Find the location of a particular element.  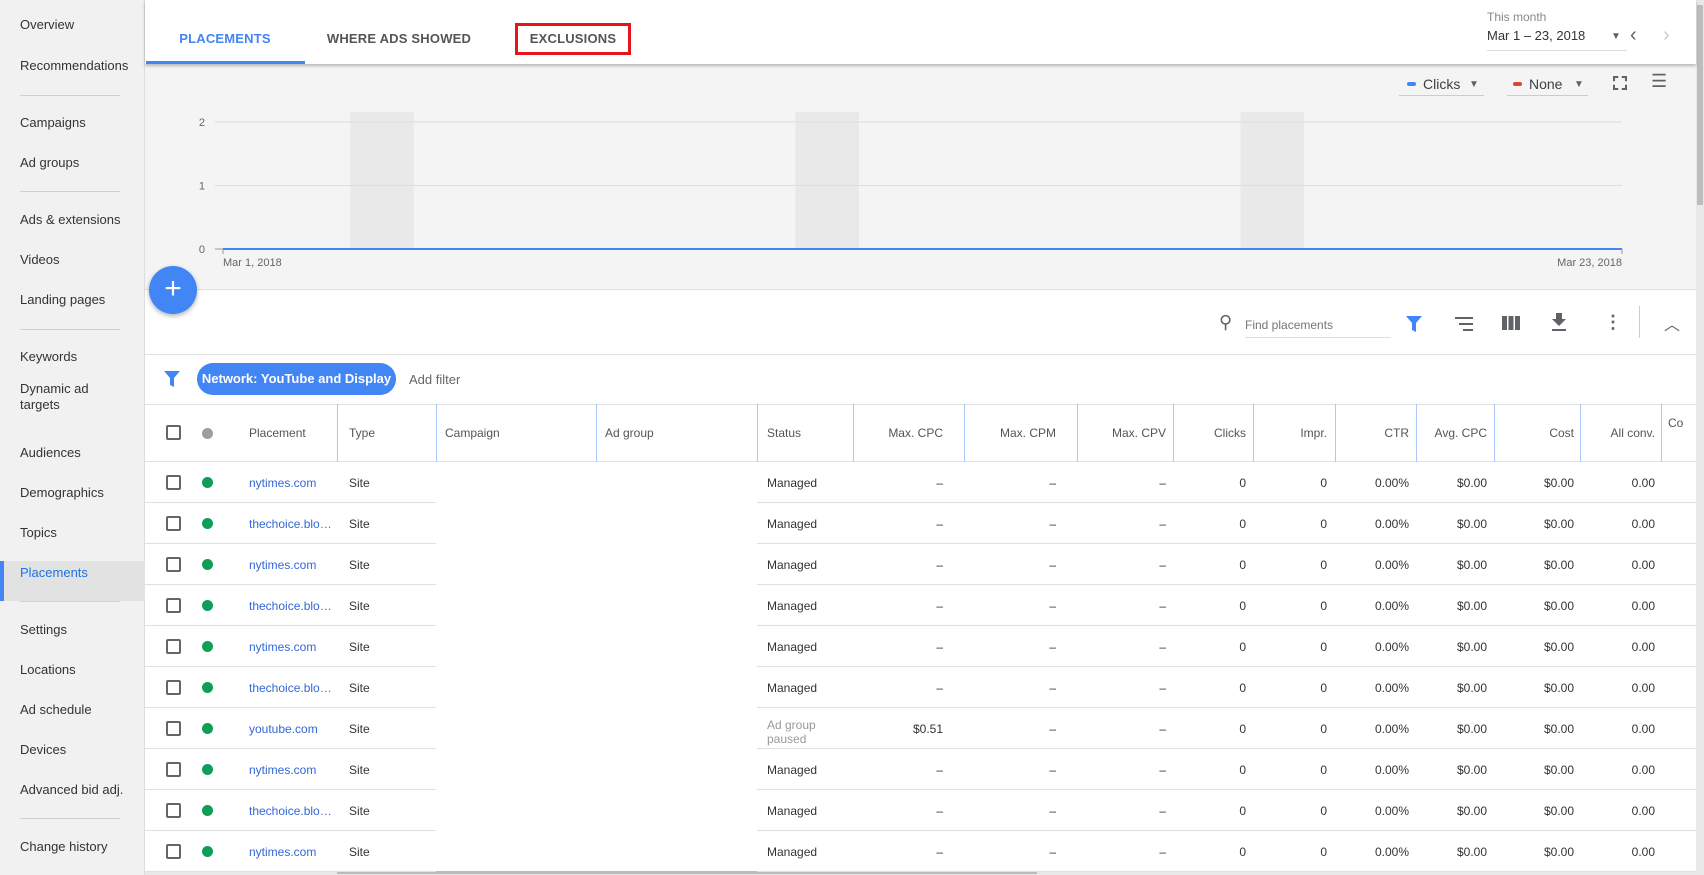

type-cell: Site is located at coordinates (359, 688).